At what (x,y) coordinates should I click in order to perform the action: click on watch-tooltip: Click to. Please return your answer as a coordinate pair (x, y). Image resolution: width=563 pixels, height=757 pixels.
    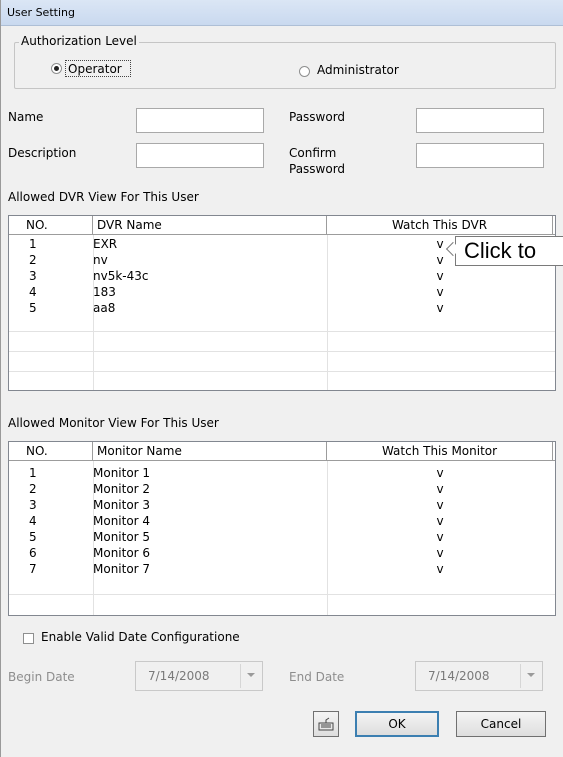
    Looking at the image, I should click on (509, 251).